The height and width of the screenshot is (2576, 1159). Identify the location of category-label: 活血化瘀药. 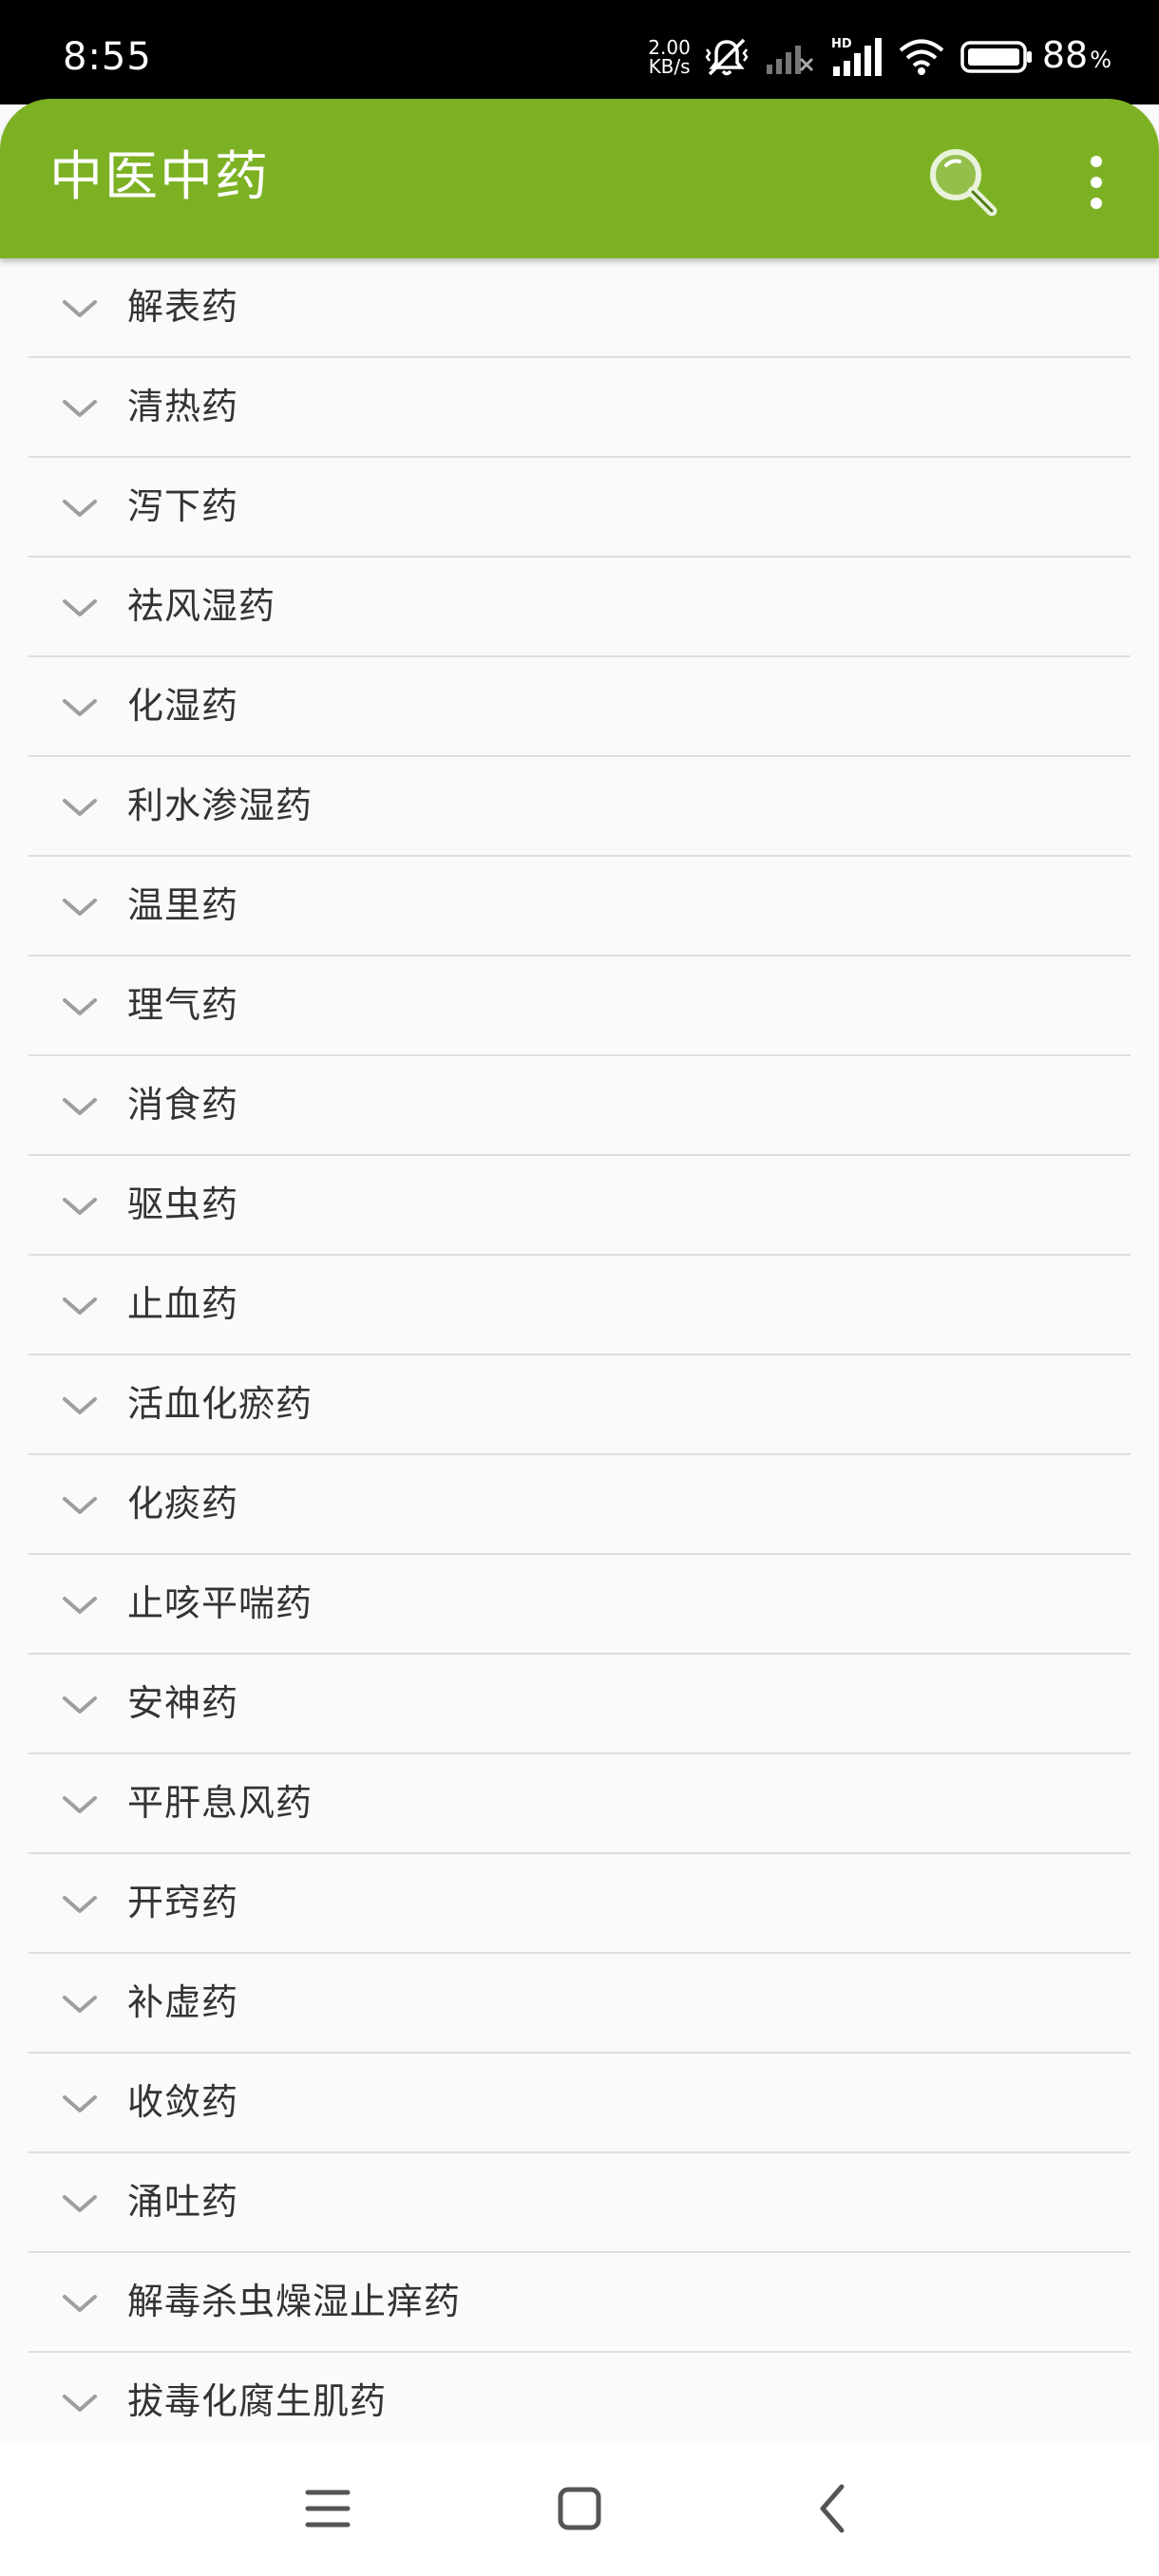
(220, 1404).